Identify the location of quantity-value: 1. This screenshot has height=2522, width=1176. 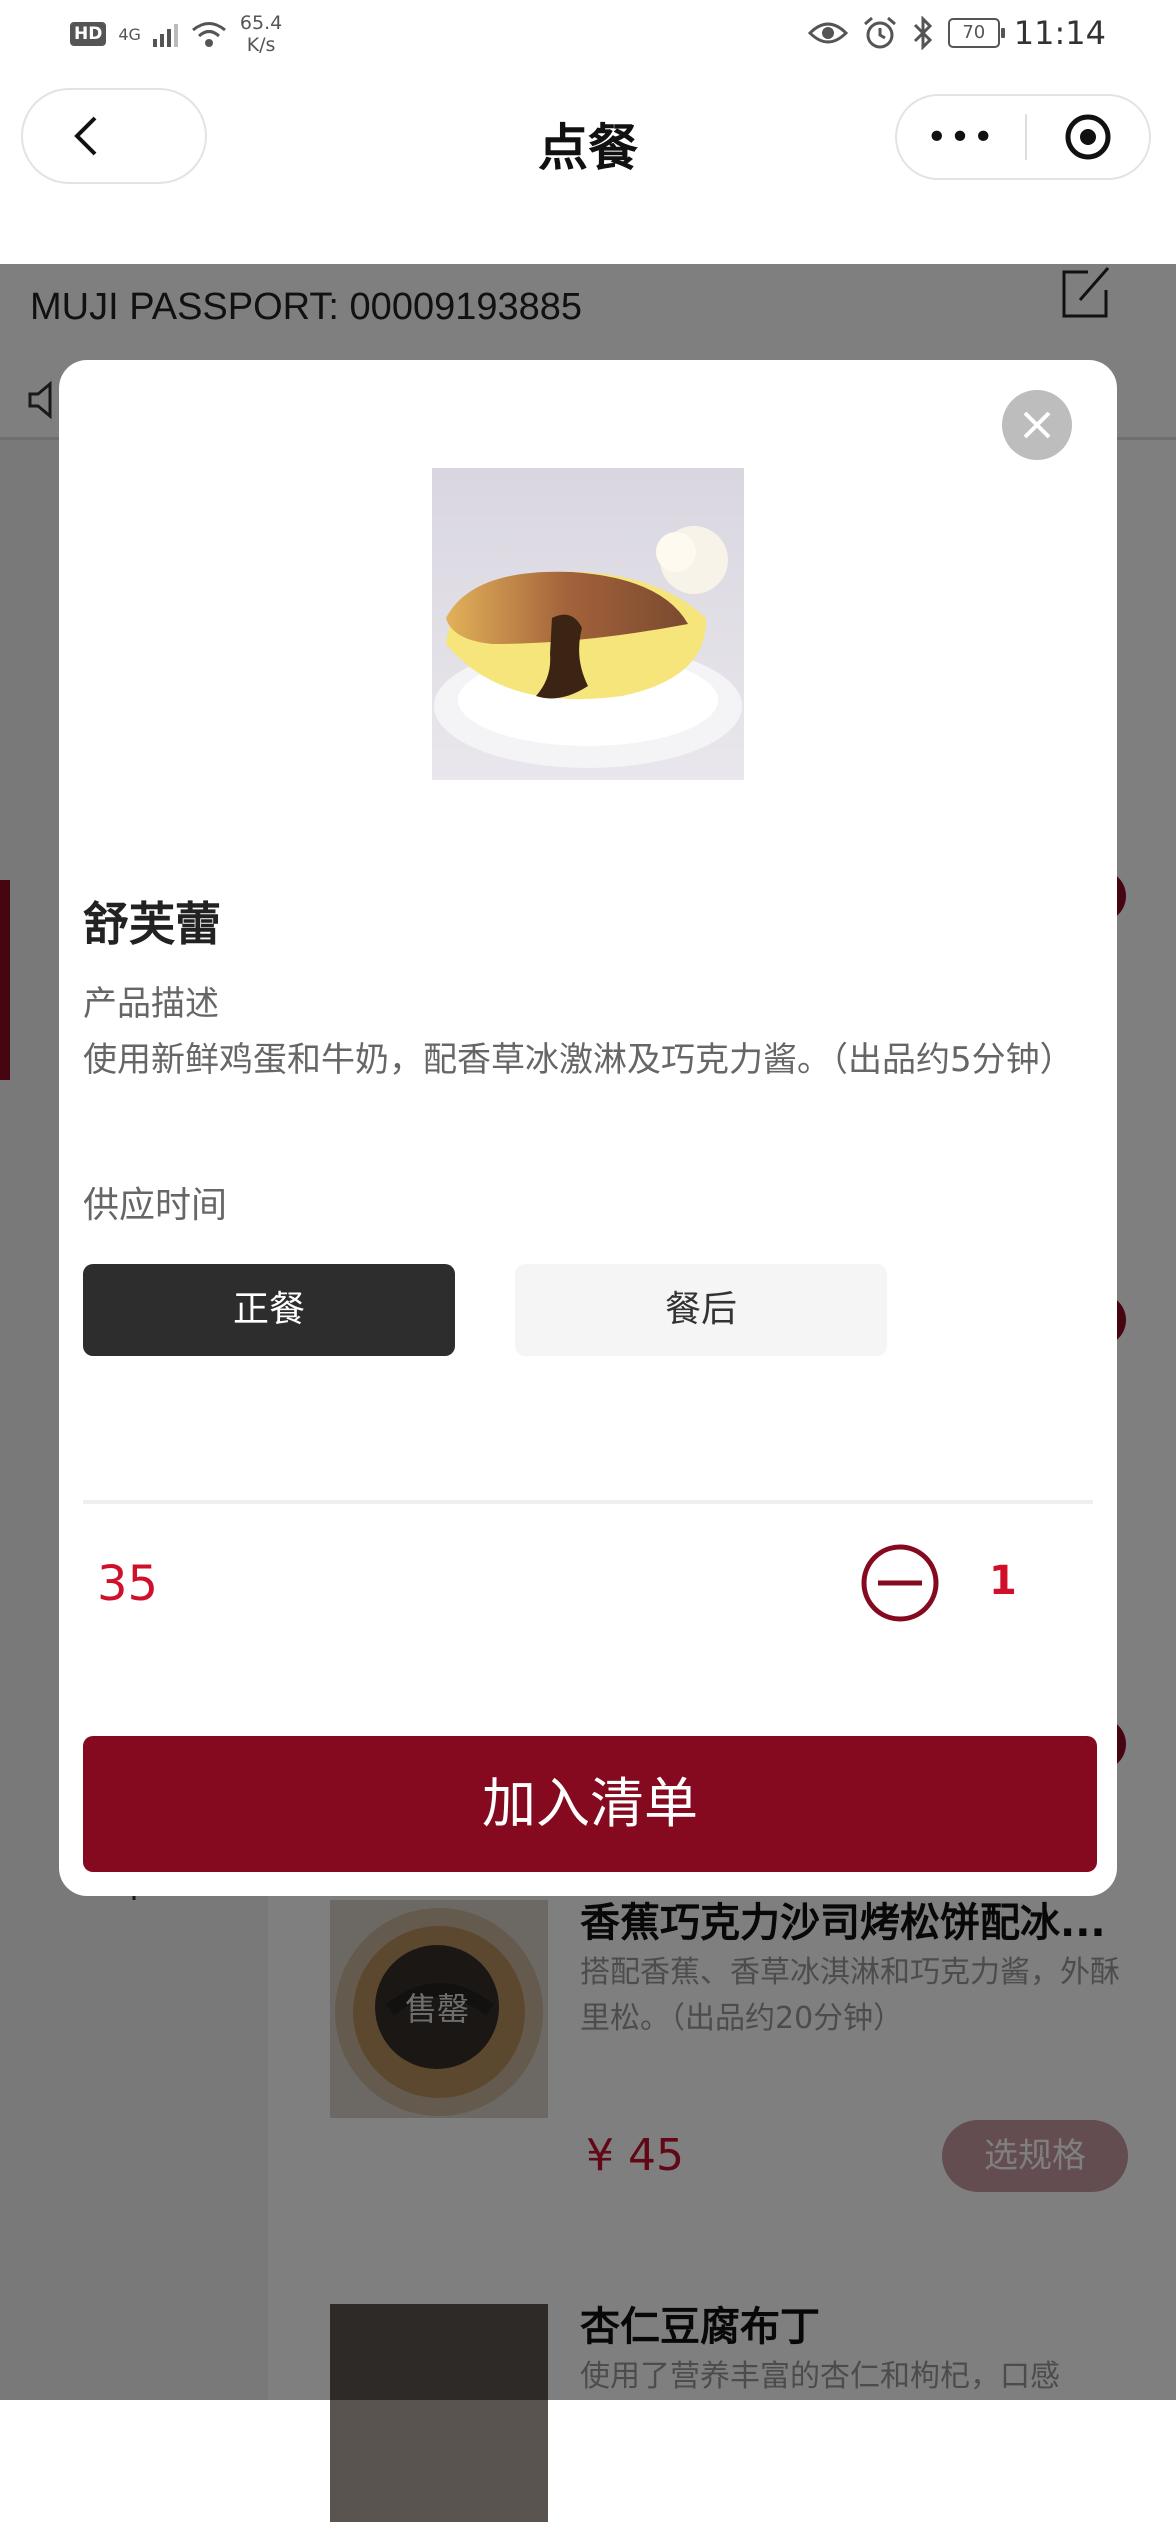
(1003, 1581).